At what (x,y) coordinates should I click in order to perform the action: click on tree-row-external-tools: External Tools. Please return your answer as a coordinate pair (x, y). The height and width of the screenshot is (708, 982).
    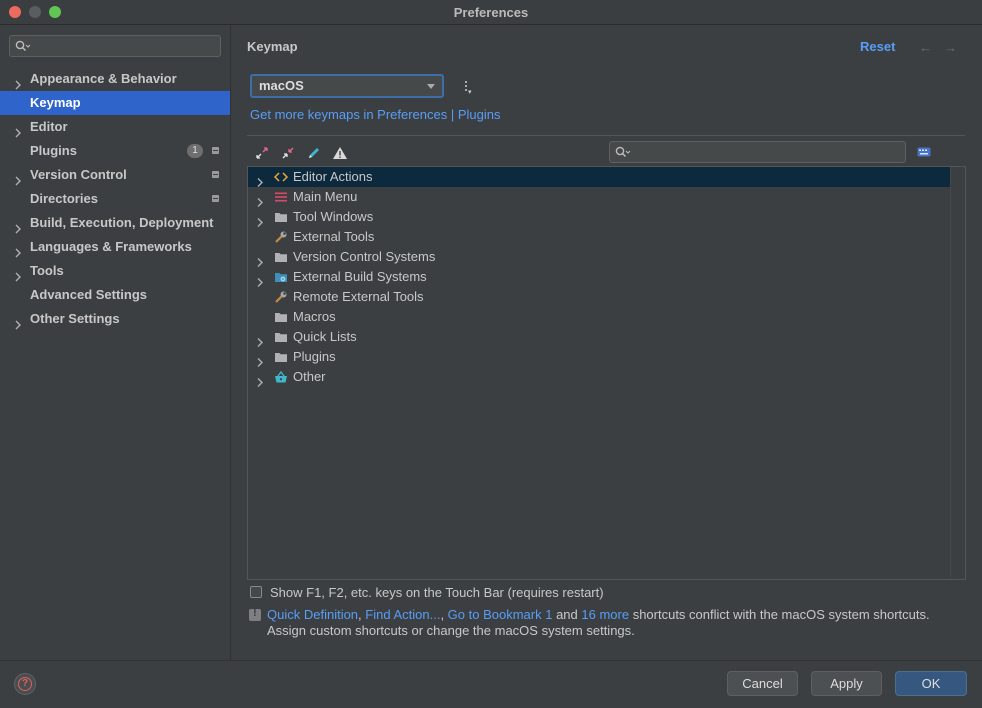
    Looking at the image, I should click on (599, 237).